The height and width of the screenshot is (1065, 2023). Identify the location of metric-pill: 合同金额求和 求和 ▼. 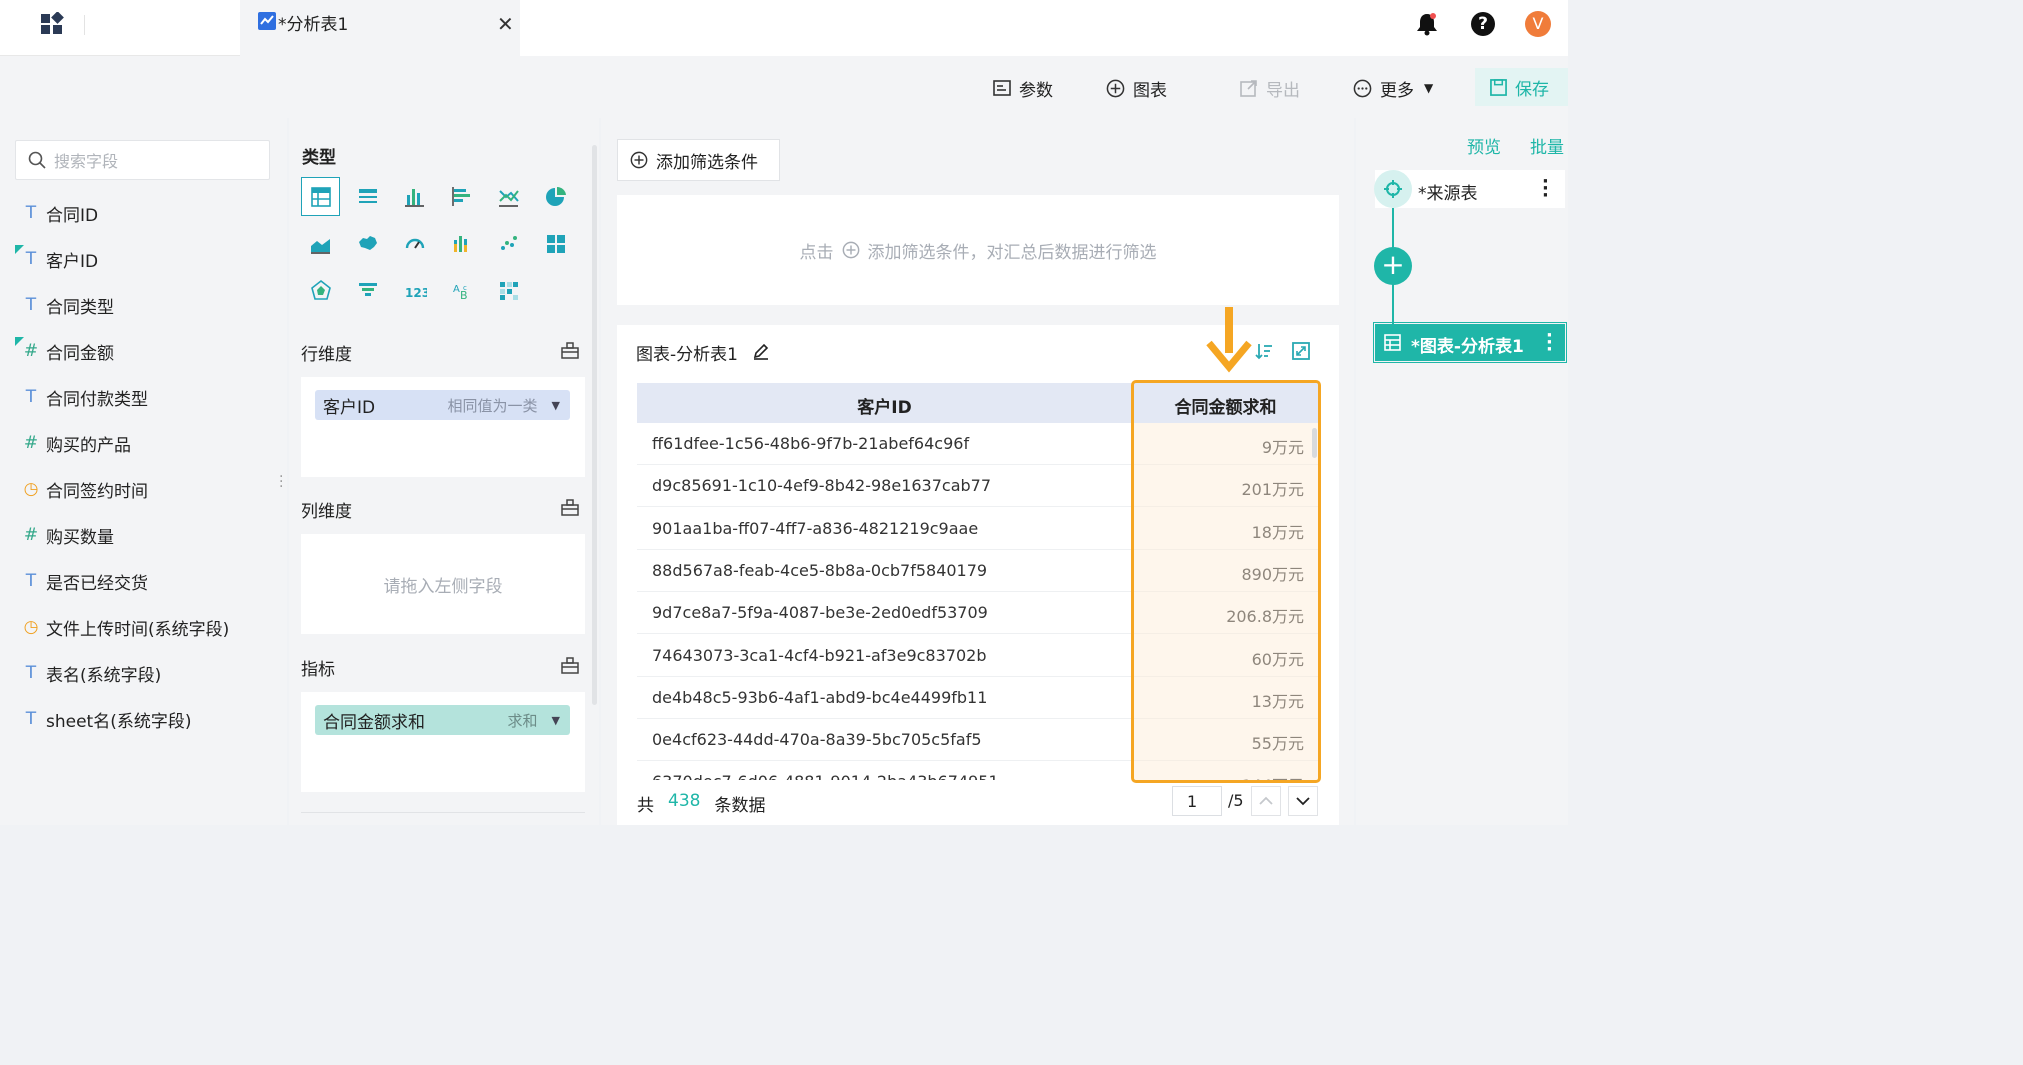
(442, 720).